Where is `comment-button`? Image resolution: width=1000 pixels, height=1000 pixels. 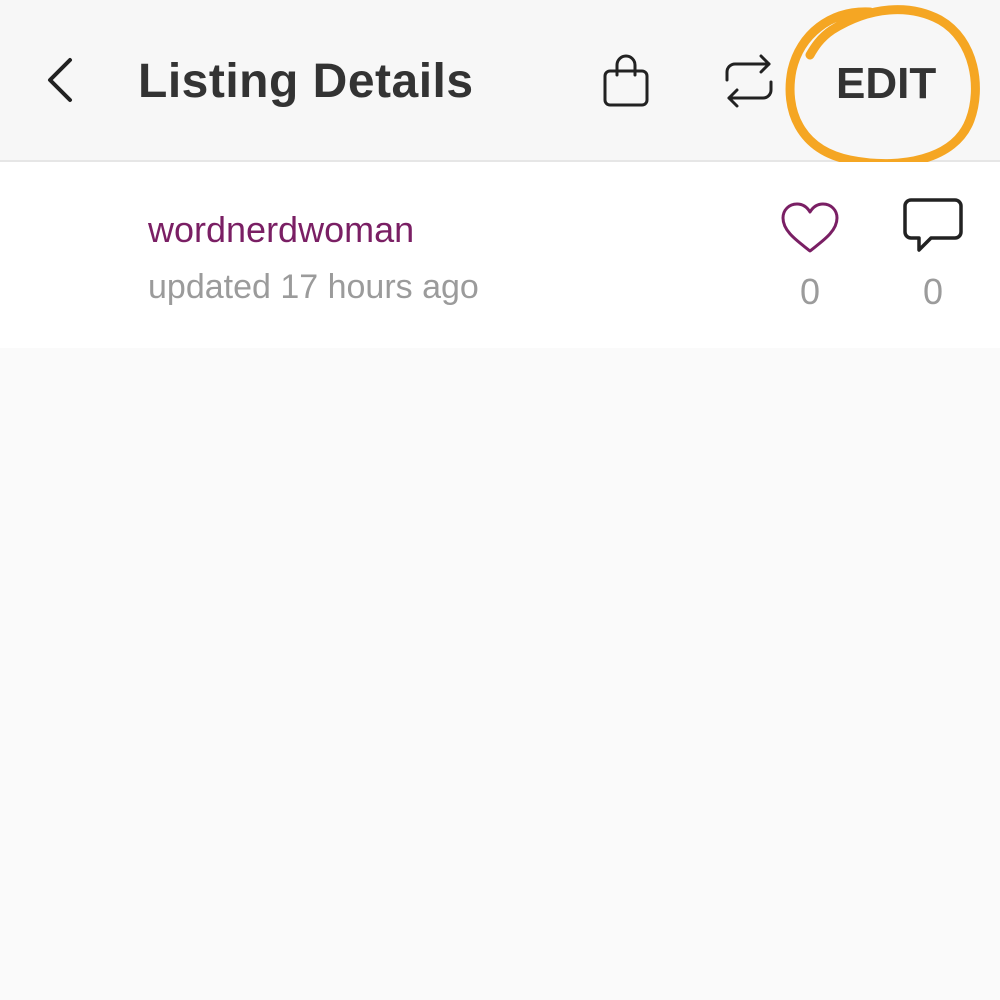
comment-button is located at coordinates (933, 226).